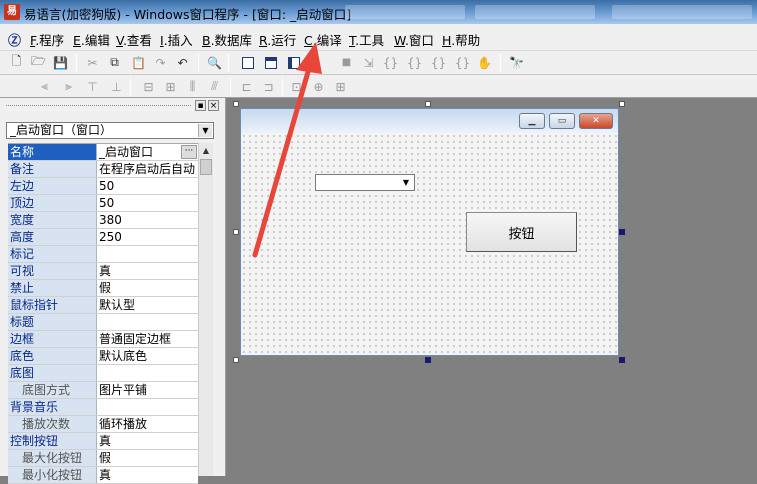 This screenshot has width=757, height=484. I want to click on close-icon: ✕, so click(596, 121).